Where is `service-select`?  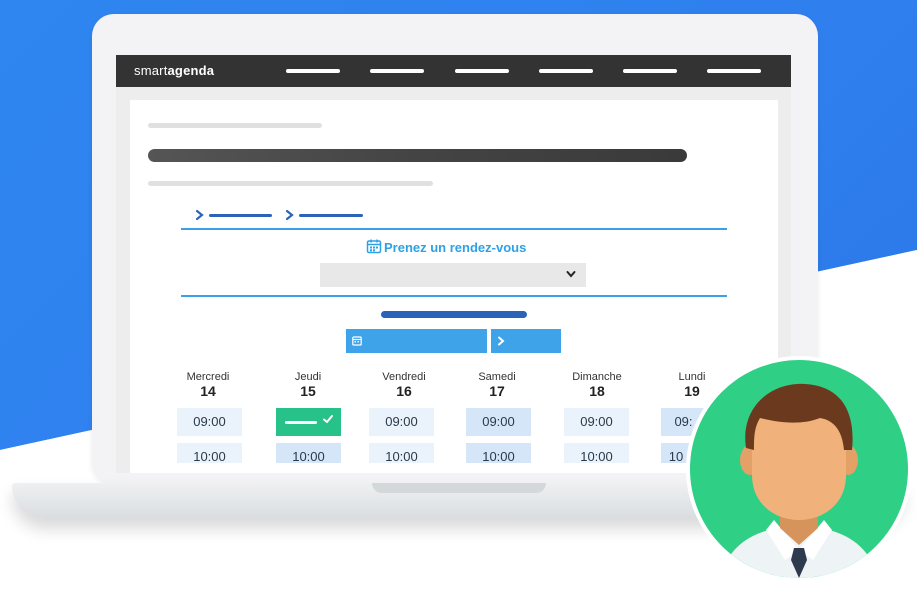 service-select is located at coordinates (453, 275).